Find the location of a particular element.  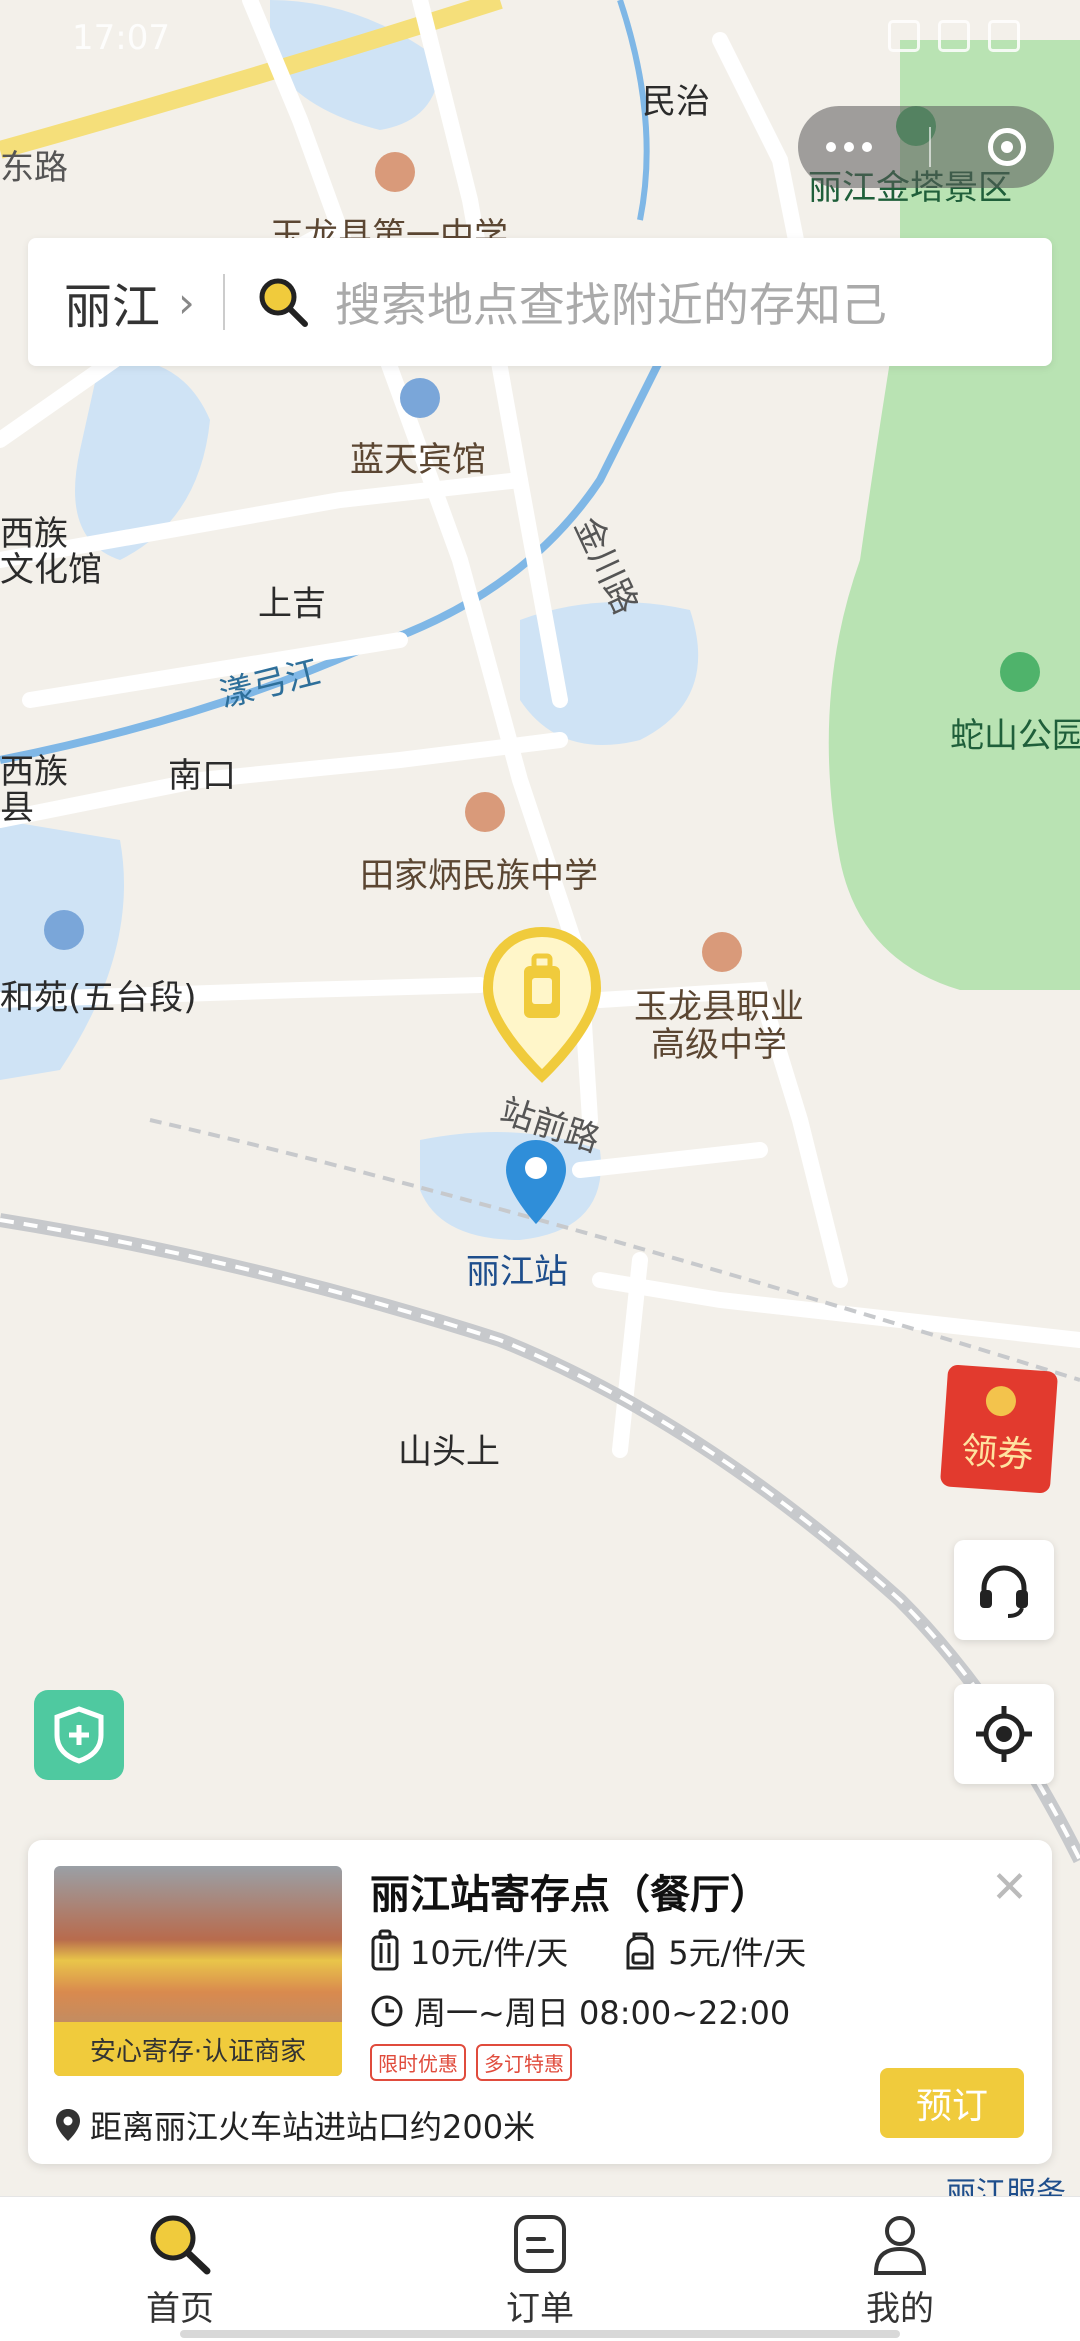

bottom-tab-bar: 首页 订单 我的 is located at coordinates (540, 2268).